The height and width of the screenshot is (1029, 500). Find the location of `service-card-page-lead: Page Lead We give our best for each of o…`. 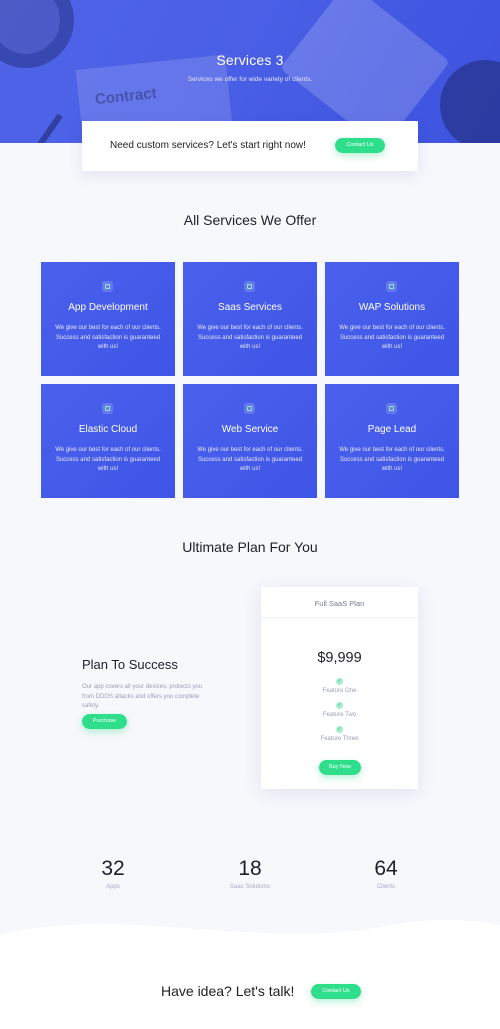

service-card-page-lead: Page Lead We give our best for each of o… is located at coordinates (392, 441).